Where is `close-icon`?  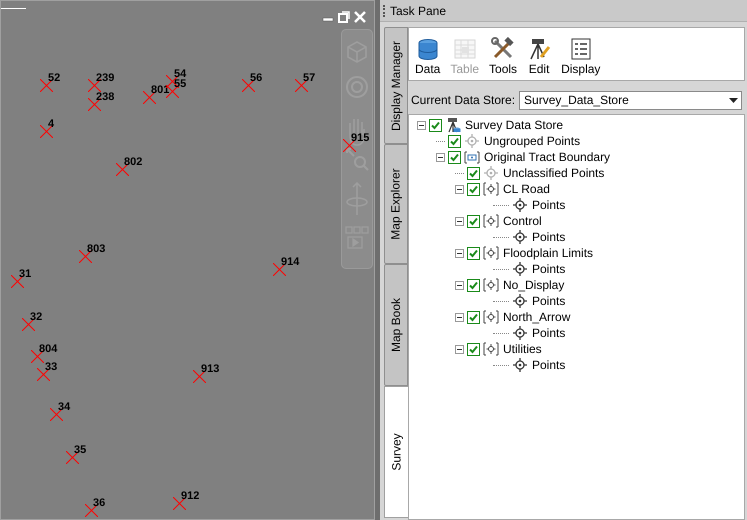
close-icon is located at coordinates (360, 17).